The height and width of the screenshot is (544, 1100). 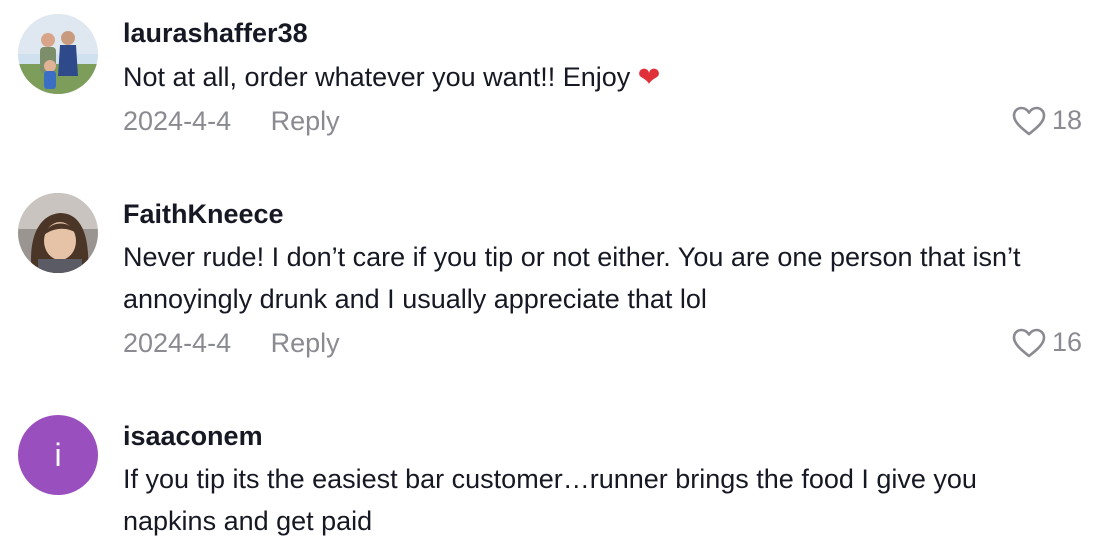 I want to click on like-count: 18, so click(x=1066, y=120).